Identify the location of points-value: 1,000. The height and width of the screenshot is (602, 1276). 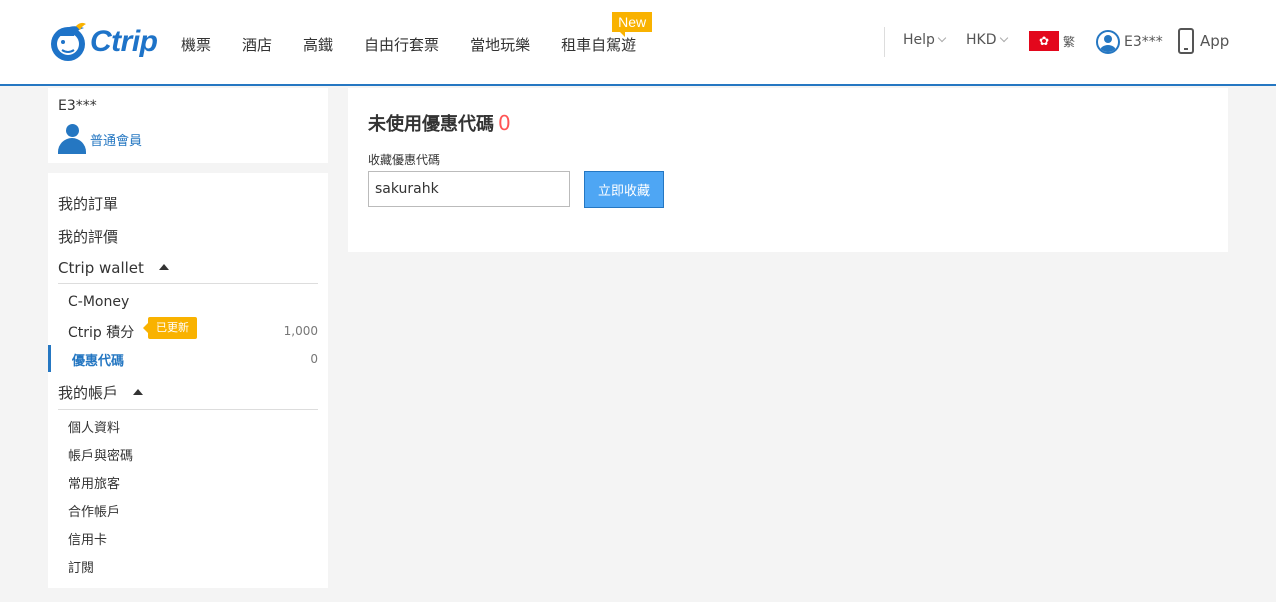
(300, 331).